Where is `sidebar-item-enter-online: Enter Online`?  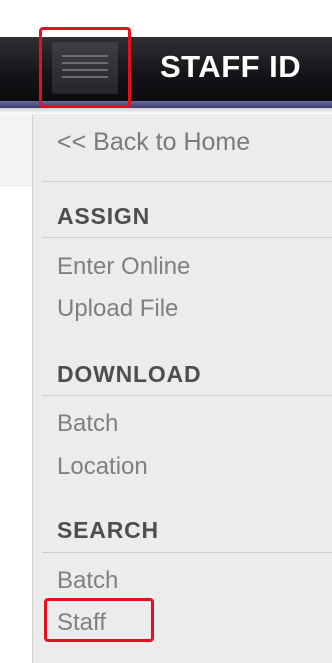 sidebar-item-enter-online: Enter Online is located at coordinates (123, 267).